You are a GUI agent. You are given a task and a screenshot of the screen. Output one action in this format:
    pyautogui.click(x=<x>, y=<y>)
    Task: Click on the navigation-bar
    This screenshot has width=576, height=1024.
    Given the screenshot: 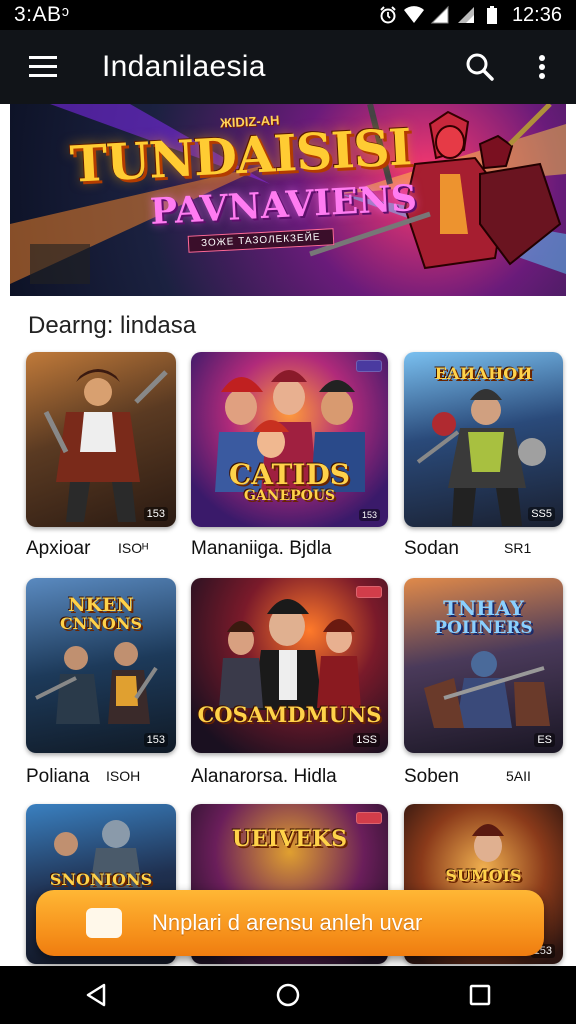 What is the action you would take?
    pyautogui.click(x=288, y=995)
    